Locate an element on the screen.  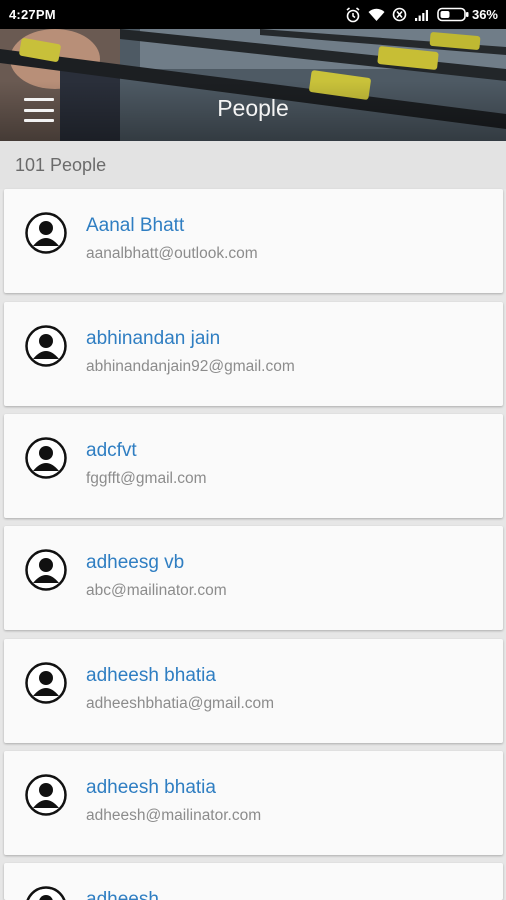
person-name: adheesg vb is located at coordinates (135, 562).